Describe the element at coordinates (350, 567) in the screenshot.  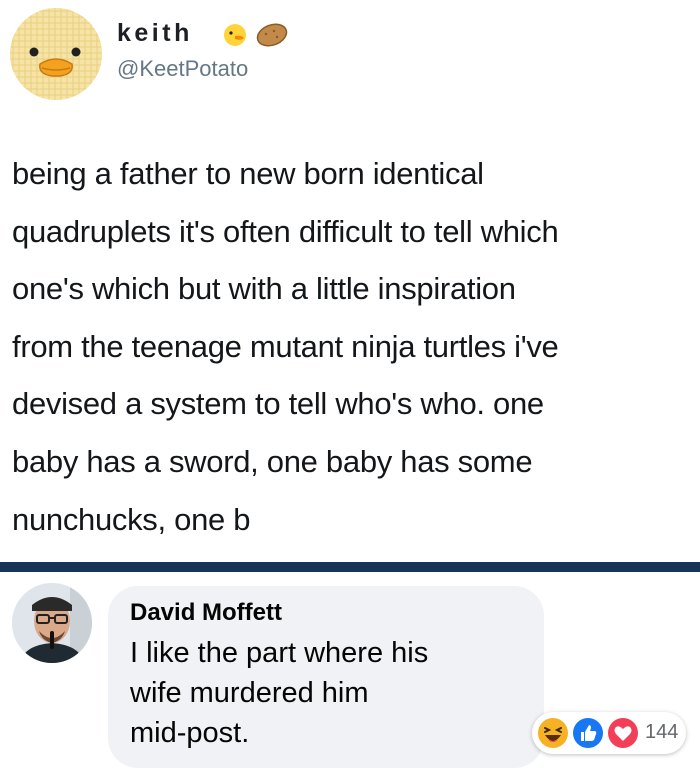
I see `section-divider` at that location.